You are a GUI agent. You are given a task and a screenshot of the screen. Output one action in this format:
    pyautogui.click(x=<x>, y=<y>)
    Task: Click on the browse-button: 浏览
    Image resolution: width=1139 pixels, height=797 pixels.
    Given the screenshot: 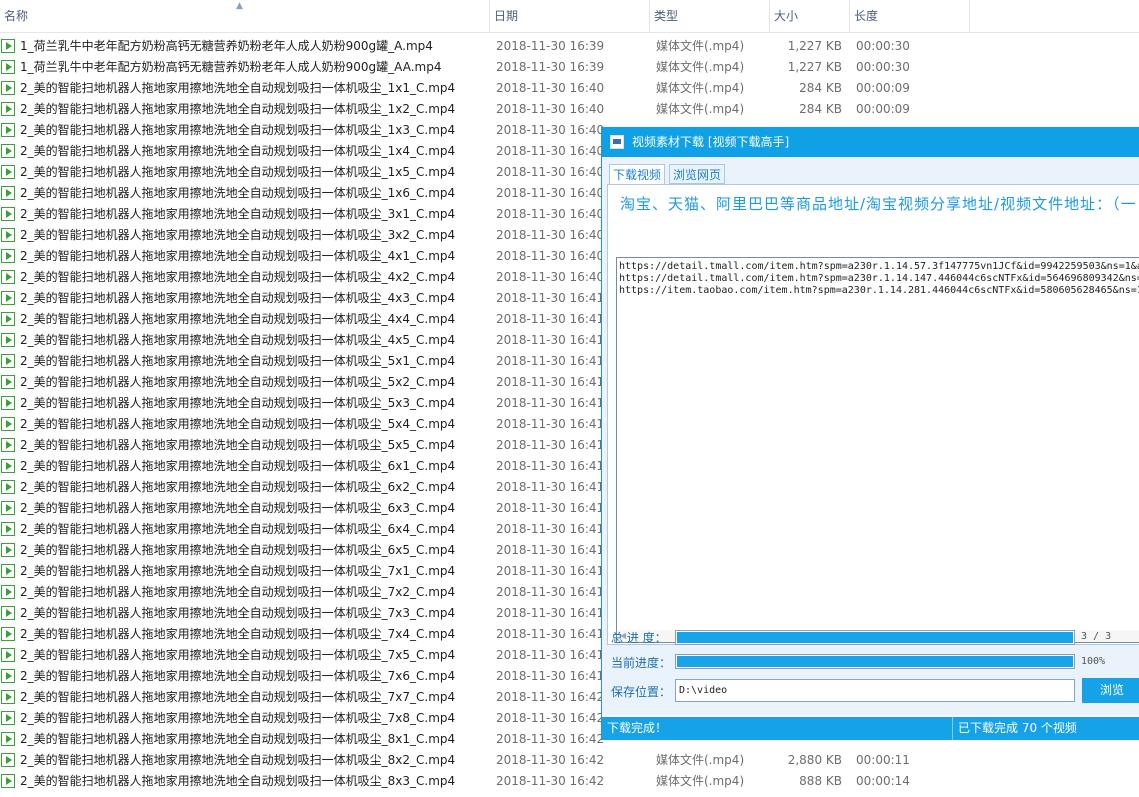 What is the action you would take?
    pyautogui.click(x=1110, y=690)
    